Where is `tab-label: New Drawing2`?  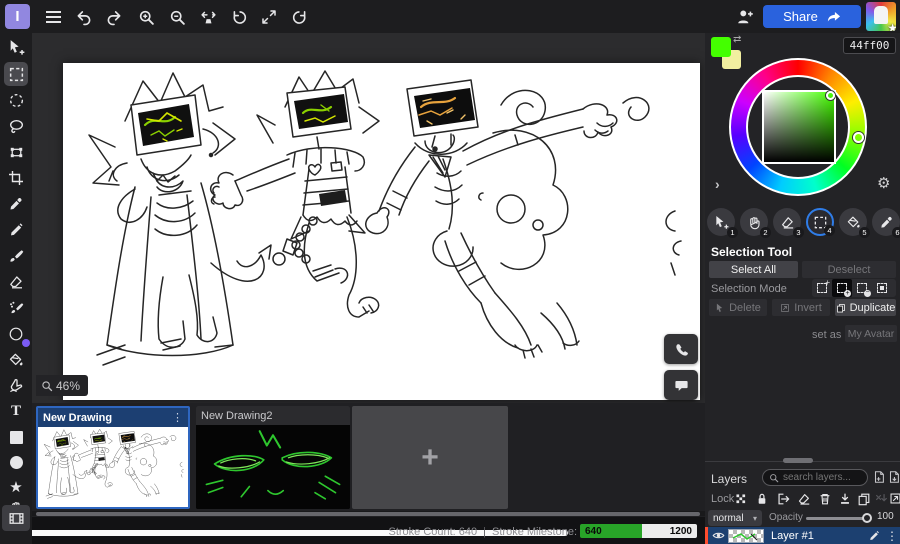
tab-label: New Drawing2 is located at coordinates (237, 415).